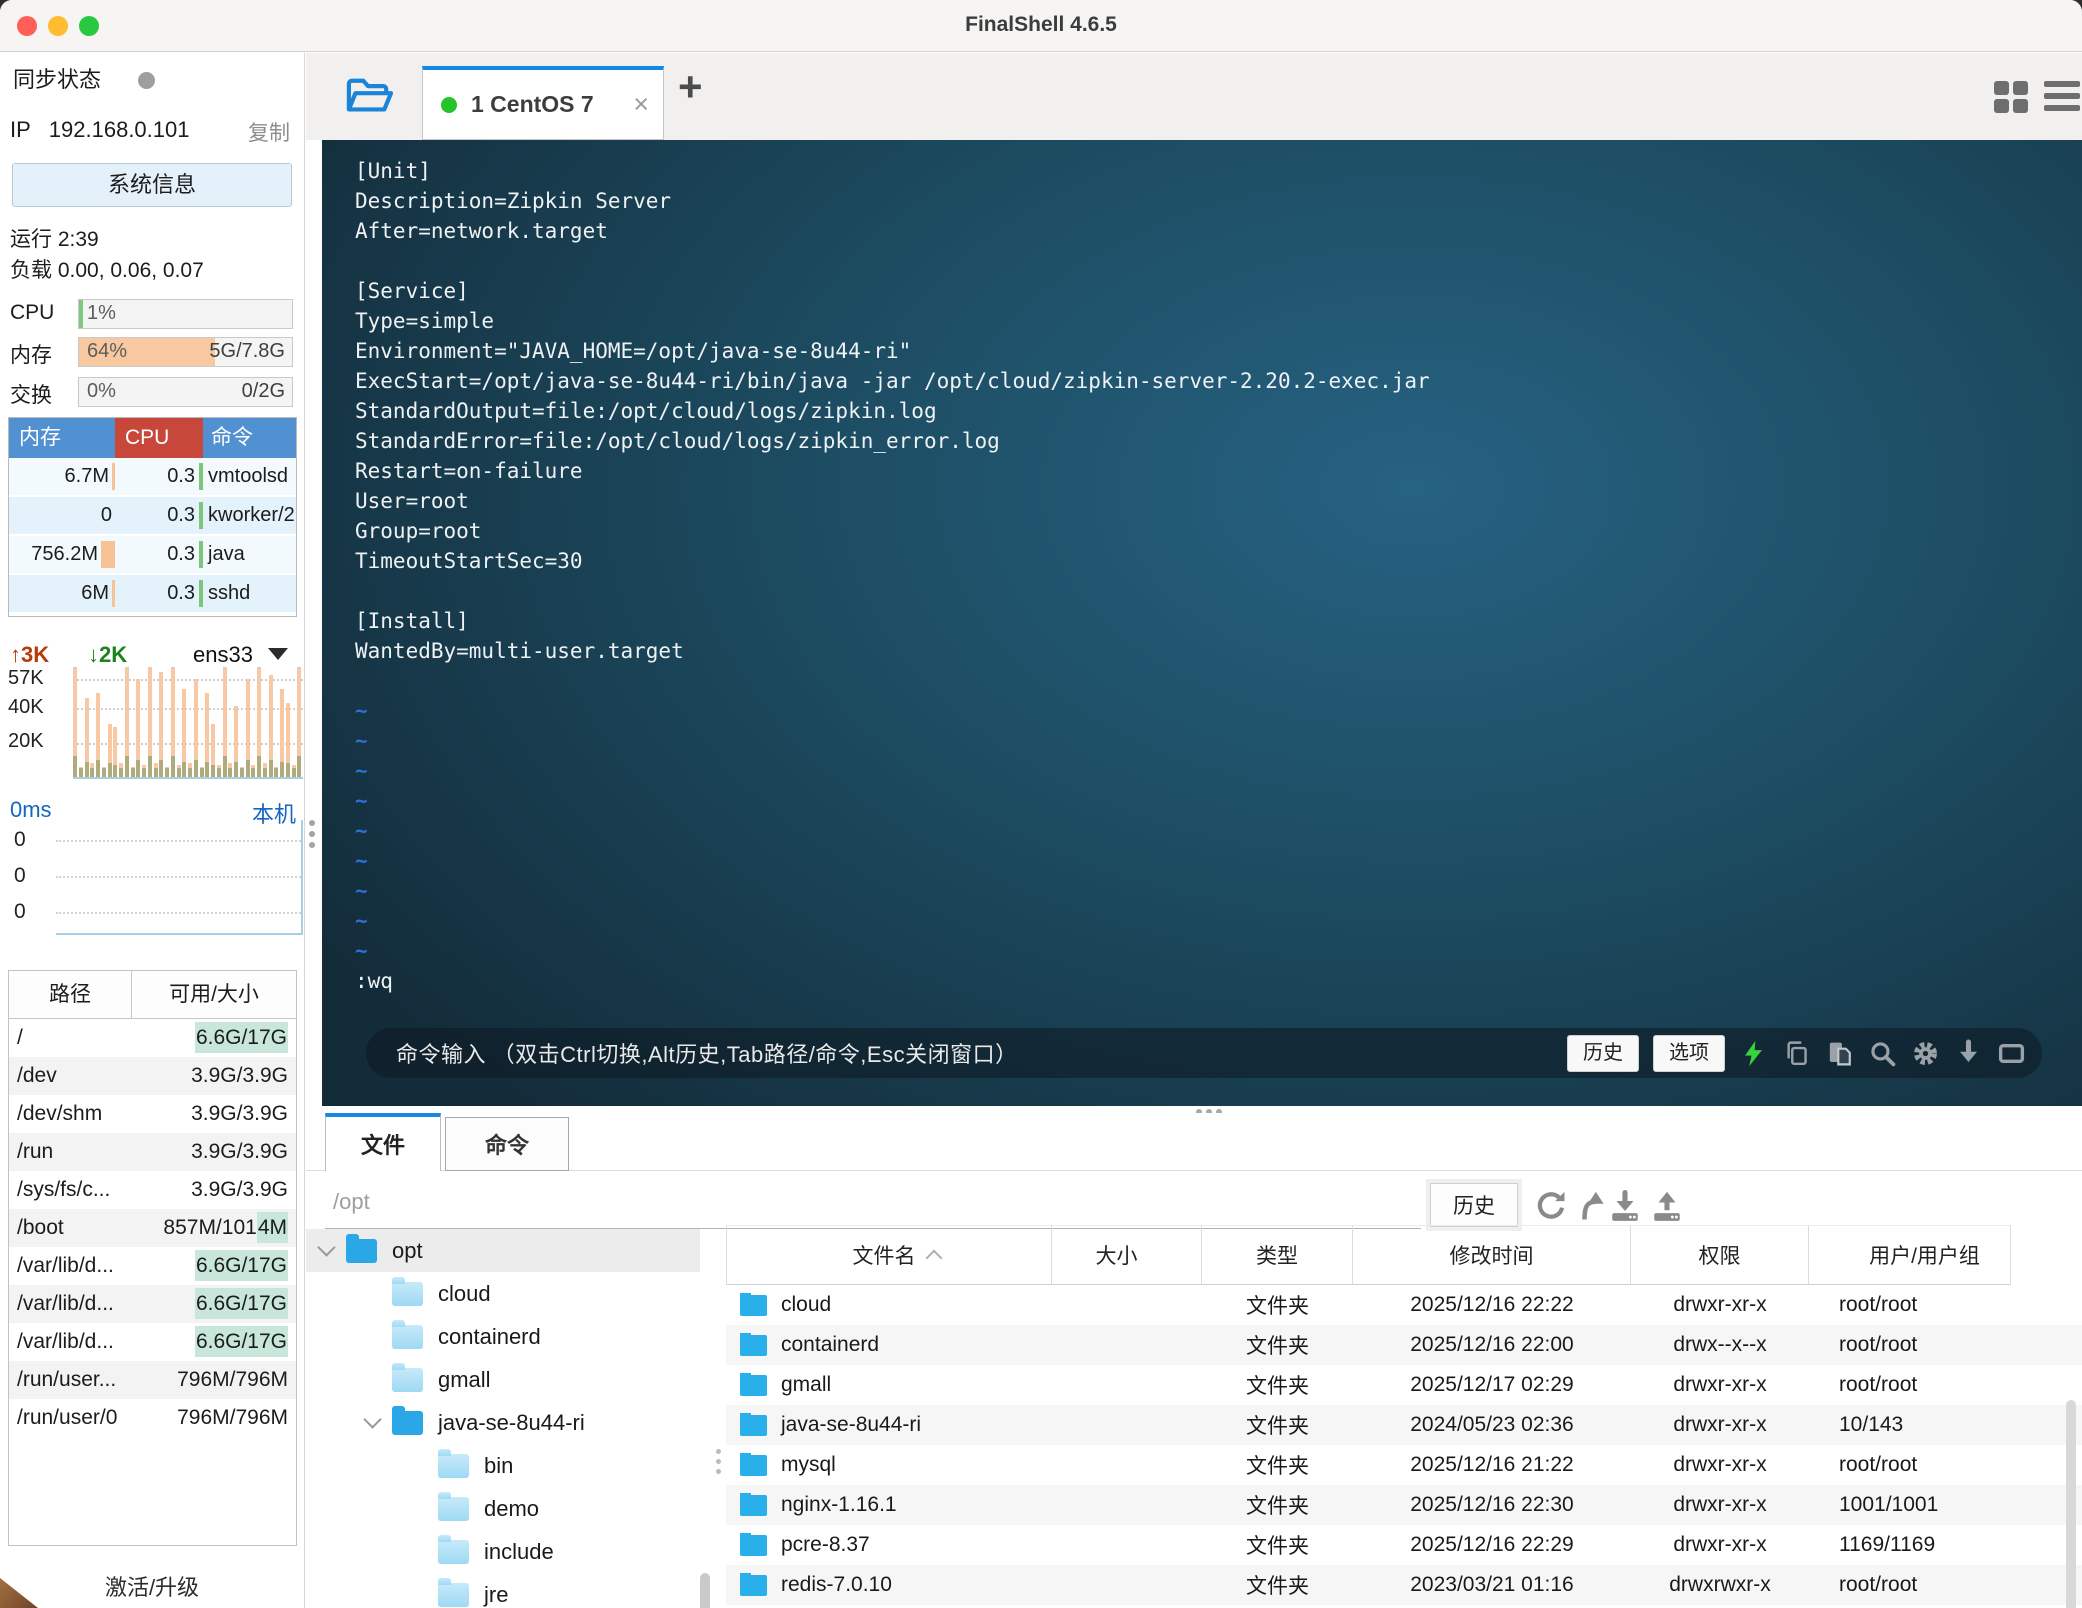 The width and height of the screenshot is (2082, 1608). Describe the element at coordinates (503, 1293) in the screenshot. I see `tree-item-cloud: cloud` at that location.